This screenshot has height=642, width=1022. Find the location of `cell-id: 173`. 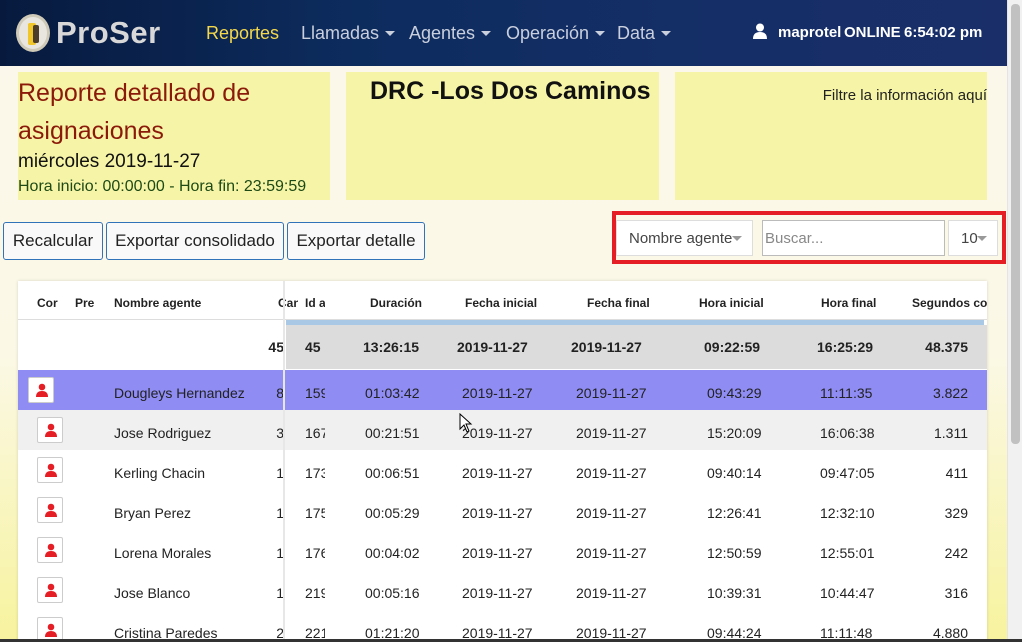

cell-id: 173 is located at coordinates (315, 473).